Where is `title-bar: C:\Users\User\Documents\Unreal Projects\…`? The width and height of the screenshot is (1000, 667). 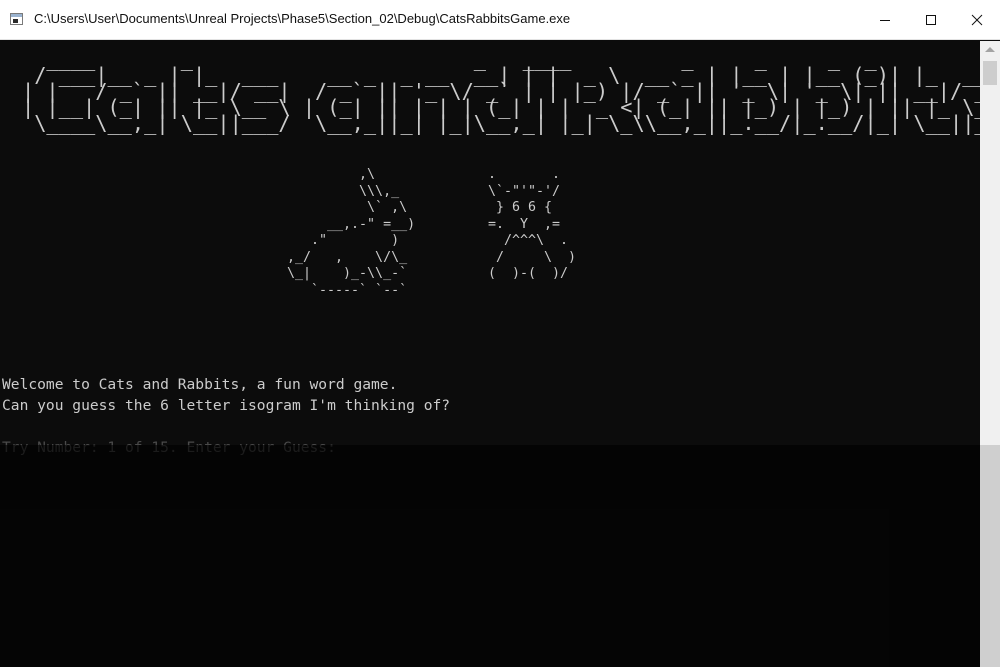
title-bar: C:\Users\User\Documents\Unreal Projects\… is located at coordinates (500, 20).